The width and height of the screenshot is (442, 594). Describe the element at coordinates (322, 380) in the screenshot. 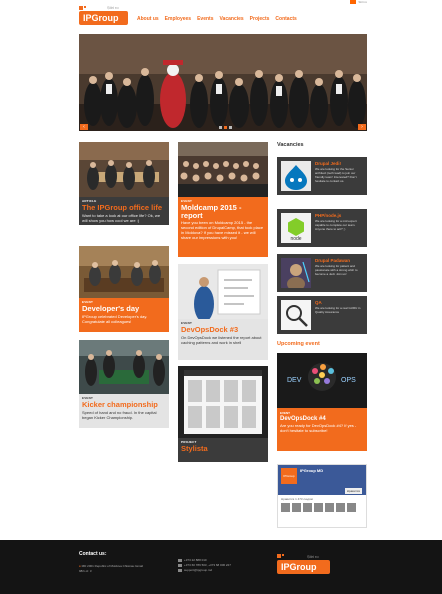

I see `devops-event-image: DEV OPS` at that location.